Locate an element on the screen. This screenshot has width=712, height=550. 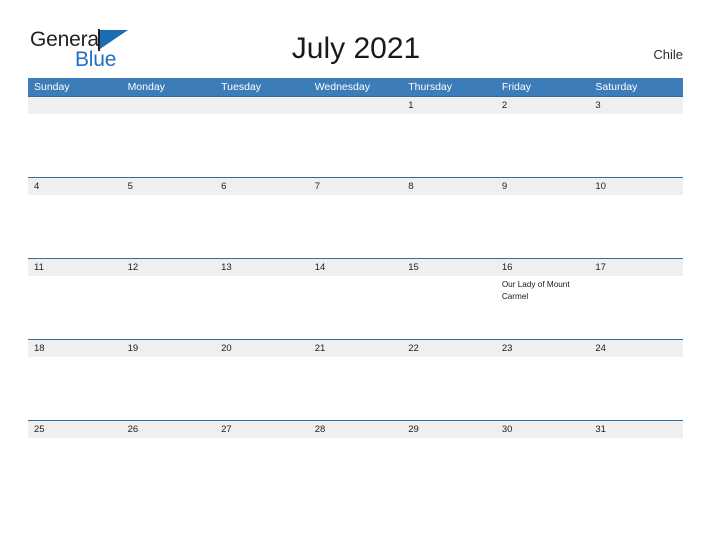
weekday-header-thursday: Thursday is located at coordinates (430, 87).